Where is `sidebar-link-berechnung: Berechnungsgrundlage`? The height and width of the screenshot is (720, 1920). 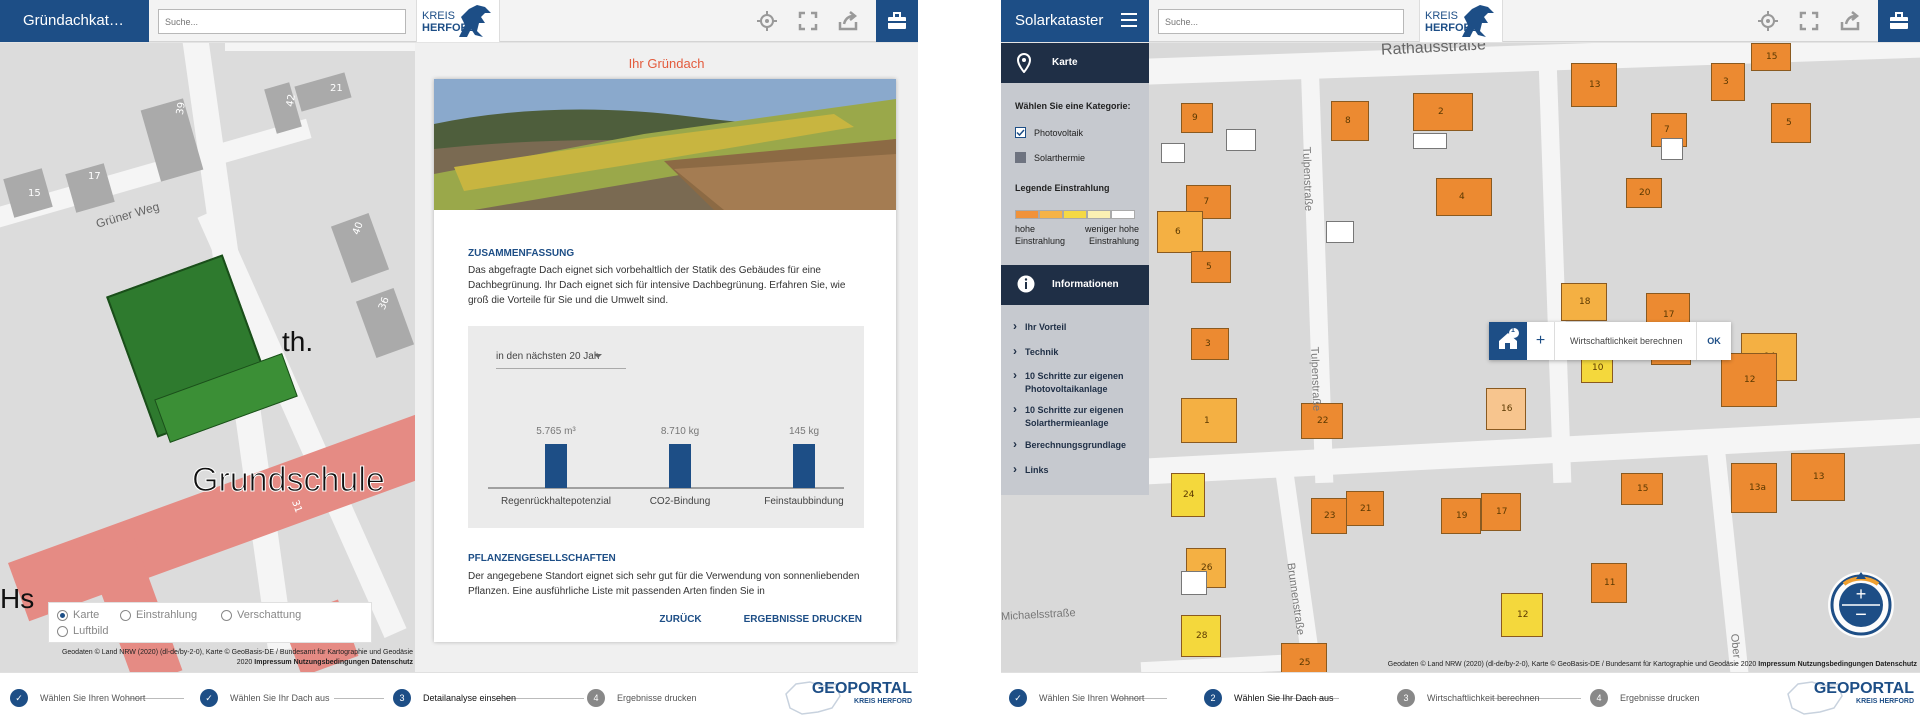 sidebar-link-berechnung: Berechnungsgrundlage is located at coordinates (1078, 445).